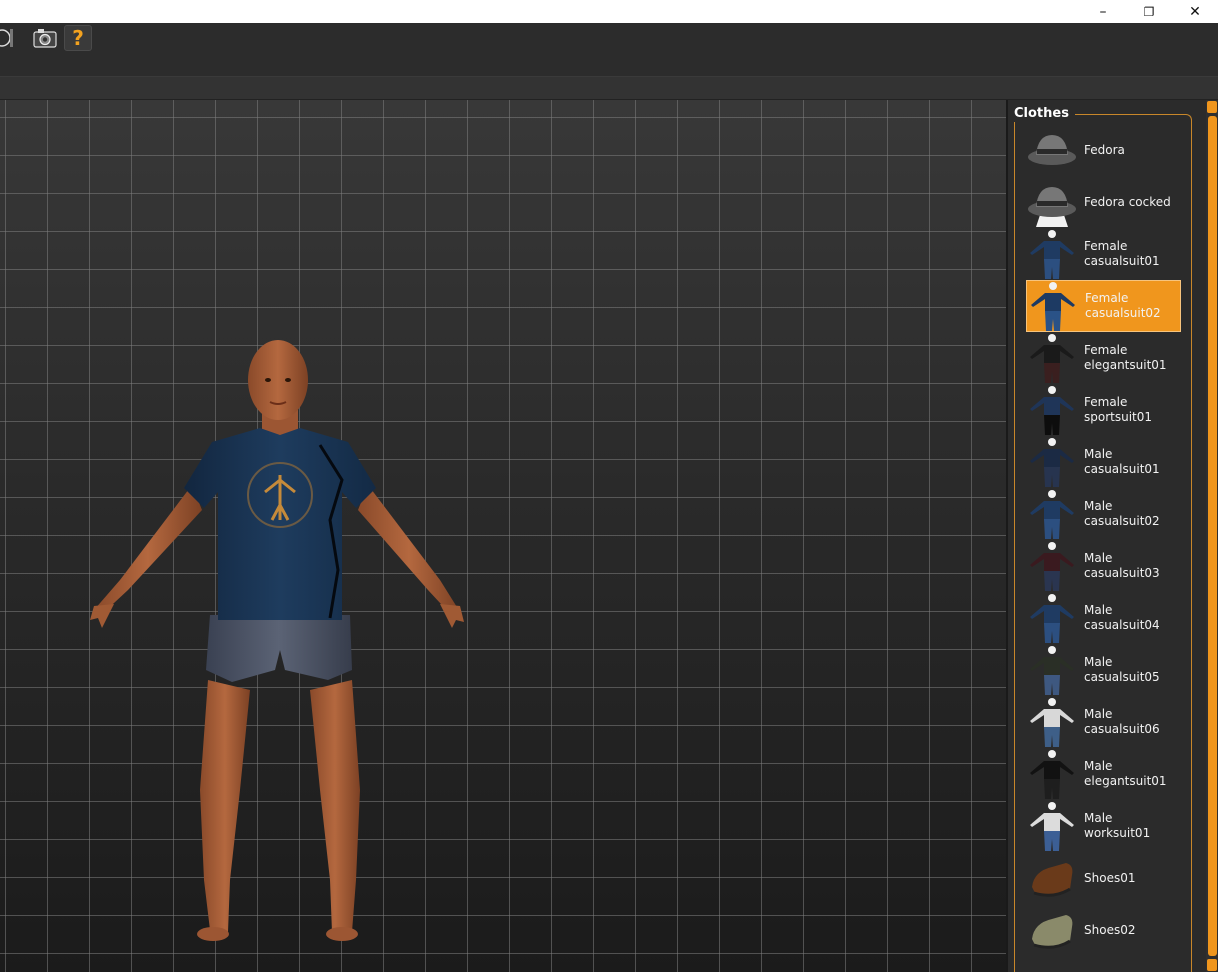  I want to click on clothes-item-label: Female elegantsuit01, so click(1125, 357).